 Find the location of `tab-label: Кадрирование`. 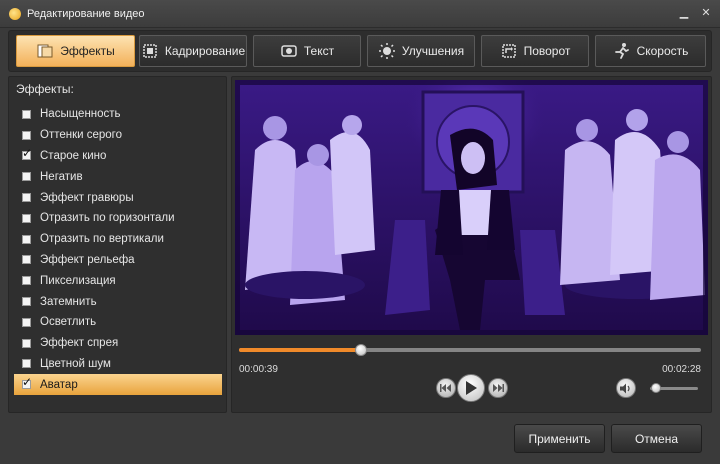

tab-label: Кадрирование is located at coordinates (205, 51).